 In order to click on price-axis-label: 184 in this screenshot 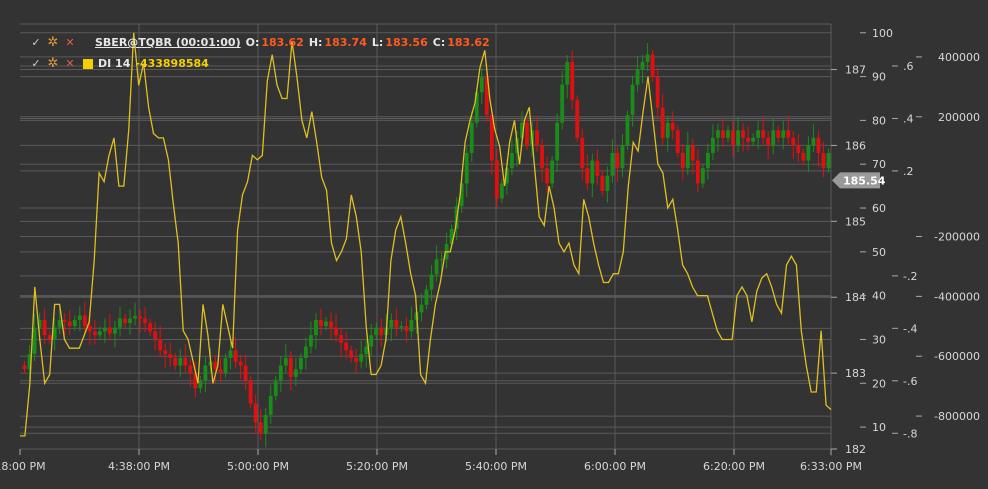, I will do `click(855, 297)`.